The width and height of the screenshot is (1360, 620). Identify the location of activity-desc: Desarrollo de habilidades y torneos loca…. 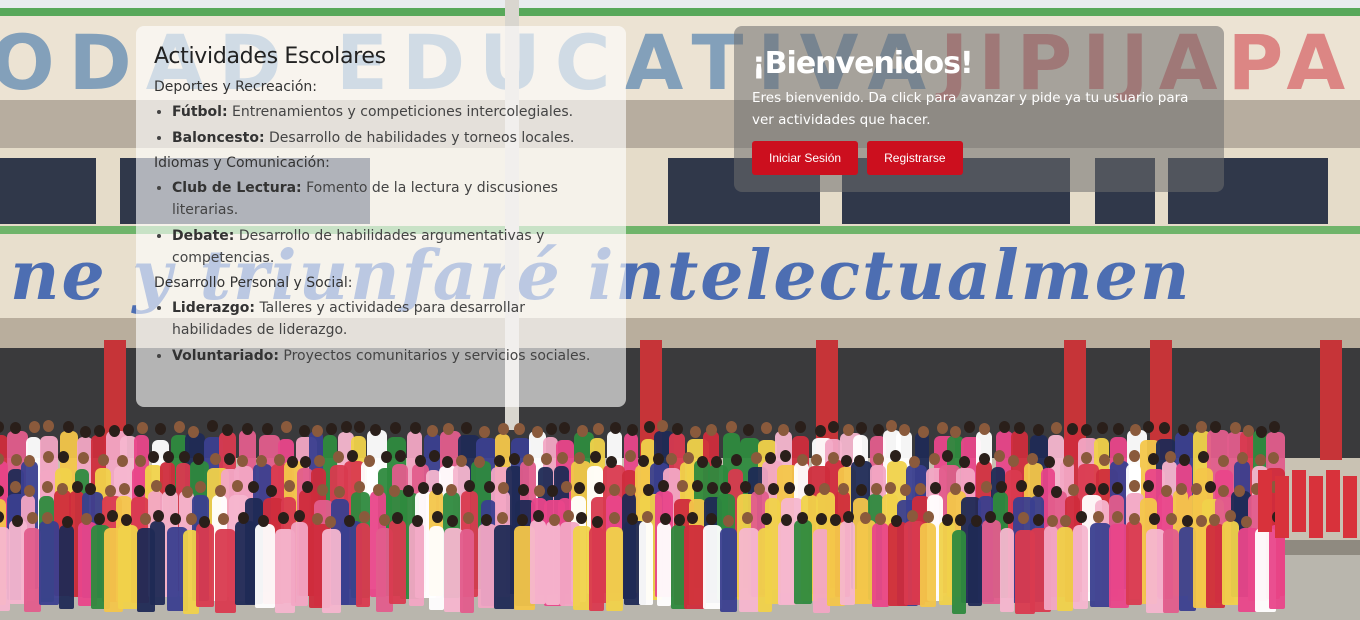
(422, 138).